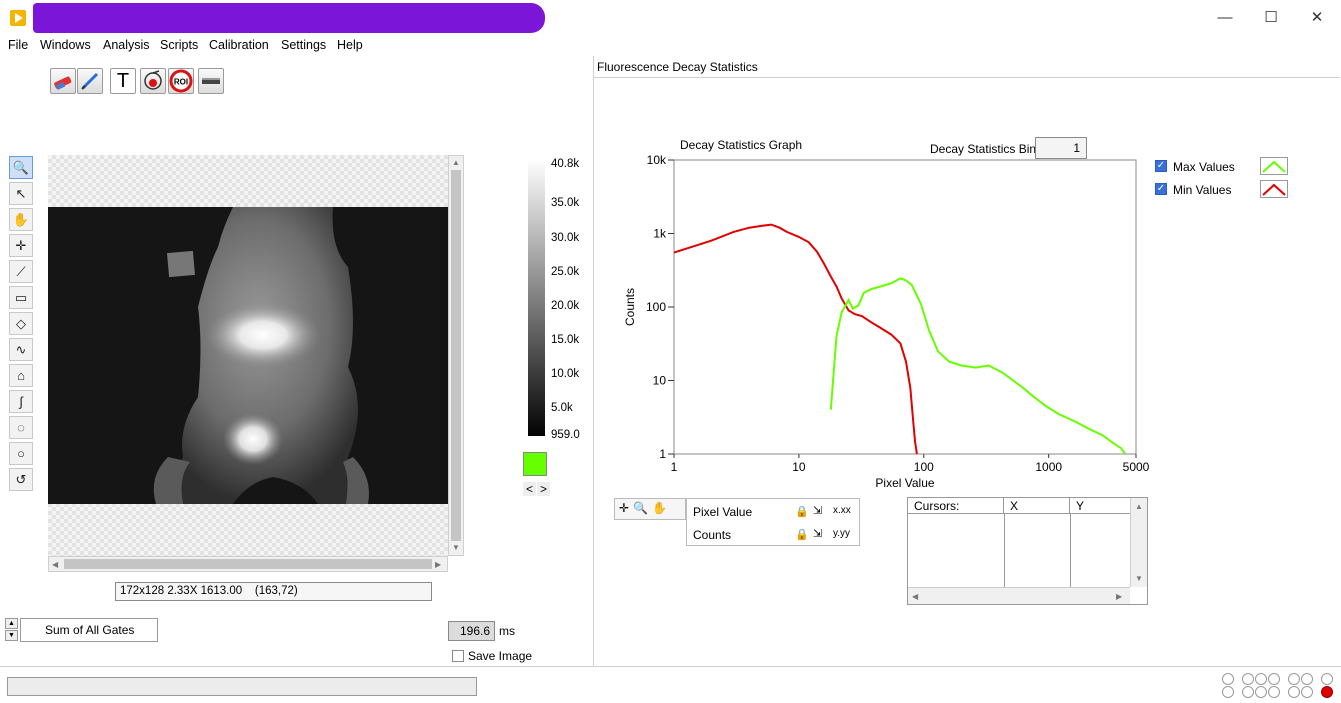 The width and height of the screenshot is (1341, 703). What do you see at coordinates (1274, 166) in the screenshot?
I see `max-values-swatch` at bounding box center [1274, 166].